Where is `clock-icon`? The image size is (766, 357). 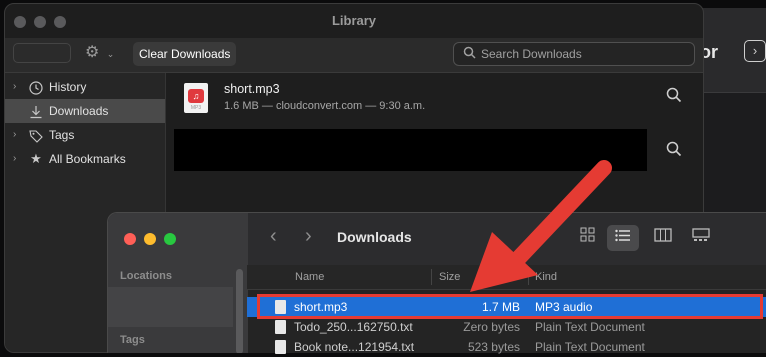
clock-icon is located at coordinates (36, 87).